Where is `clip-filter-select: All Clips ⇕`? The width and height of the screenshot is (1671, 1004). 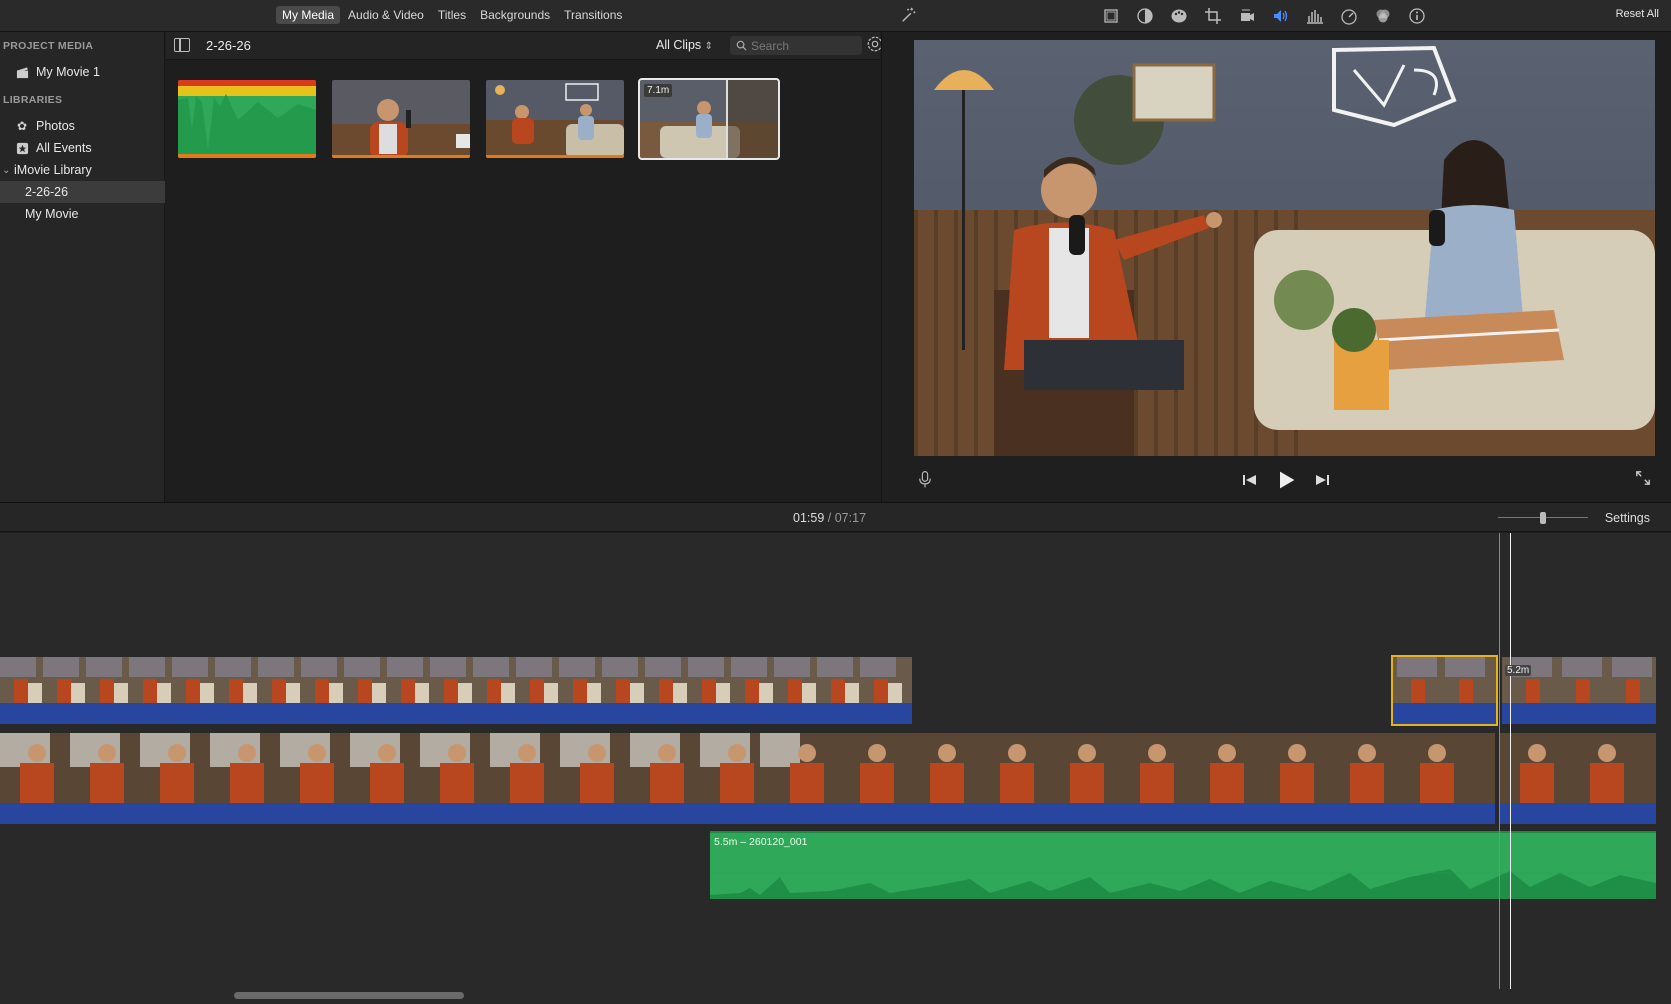
clip-filter-select: All Clips ⇕ is located at coordinates (684, 45).